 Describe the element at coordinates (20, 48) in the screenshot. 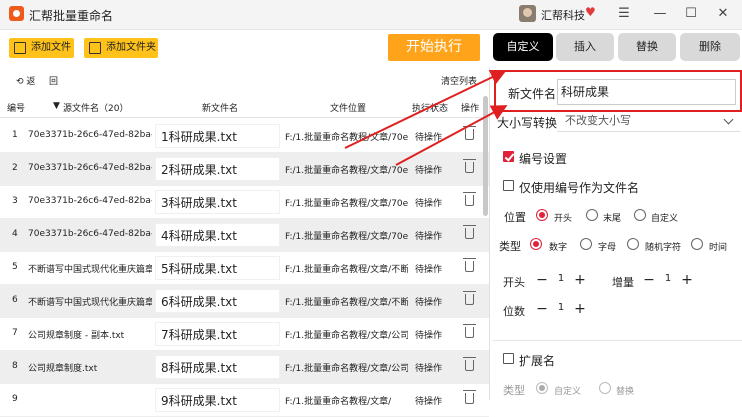

I see `file-icon` at that location.